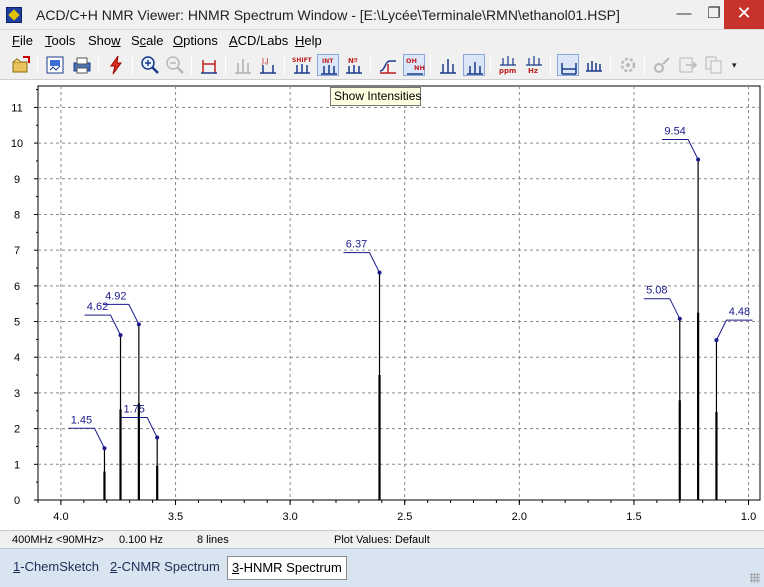  What do you see at coordinates (739, 312) in the screenshot?
I see `peak-label: 4.48` at bounding box center [739, 312].